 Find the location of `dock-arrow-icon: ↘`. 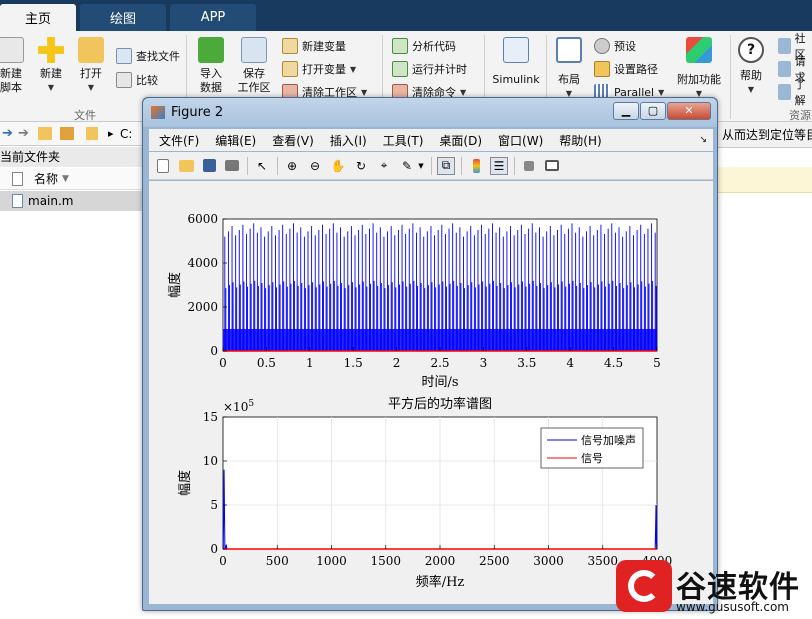

dock-arrow-icon: ↘ is located at coordinates (703, 140).